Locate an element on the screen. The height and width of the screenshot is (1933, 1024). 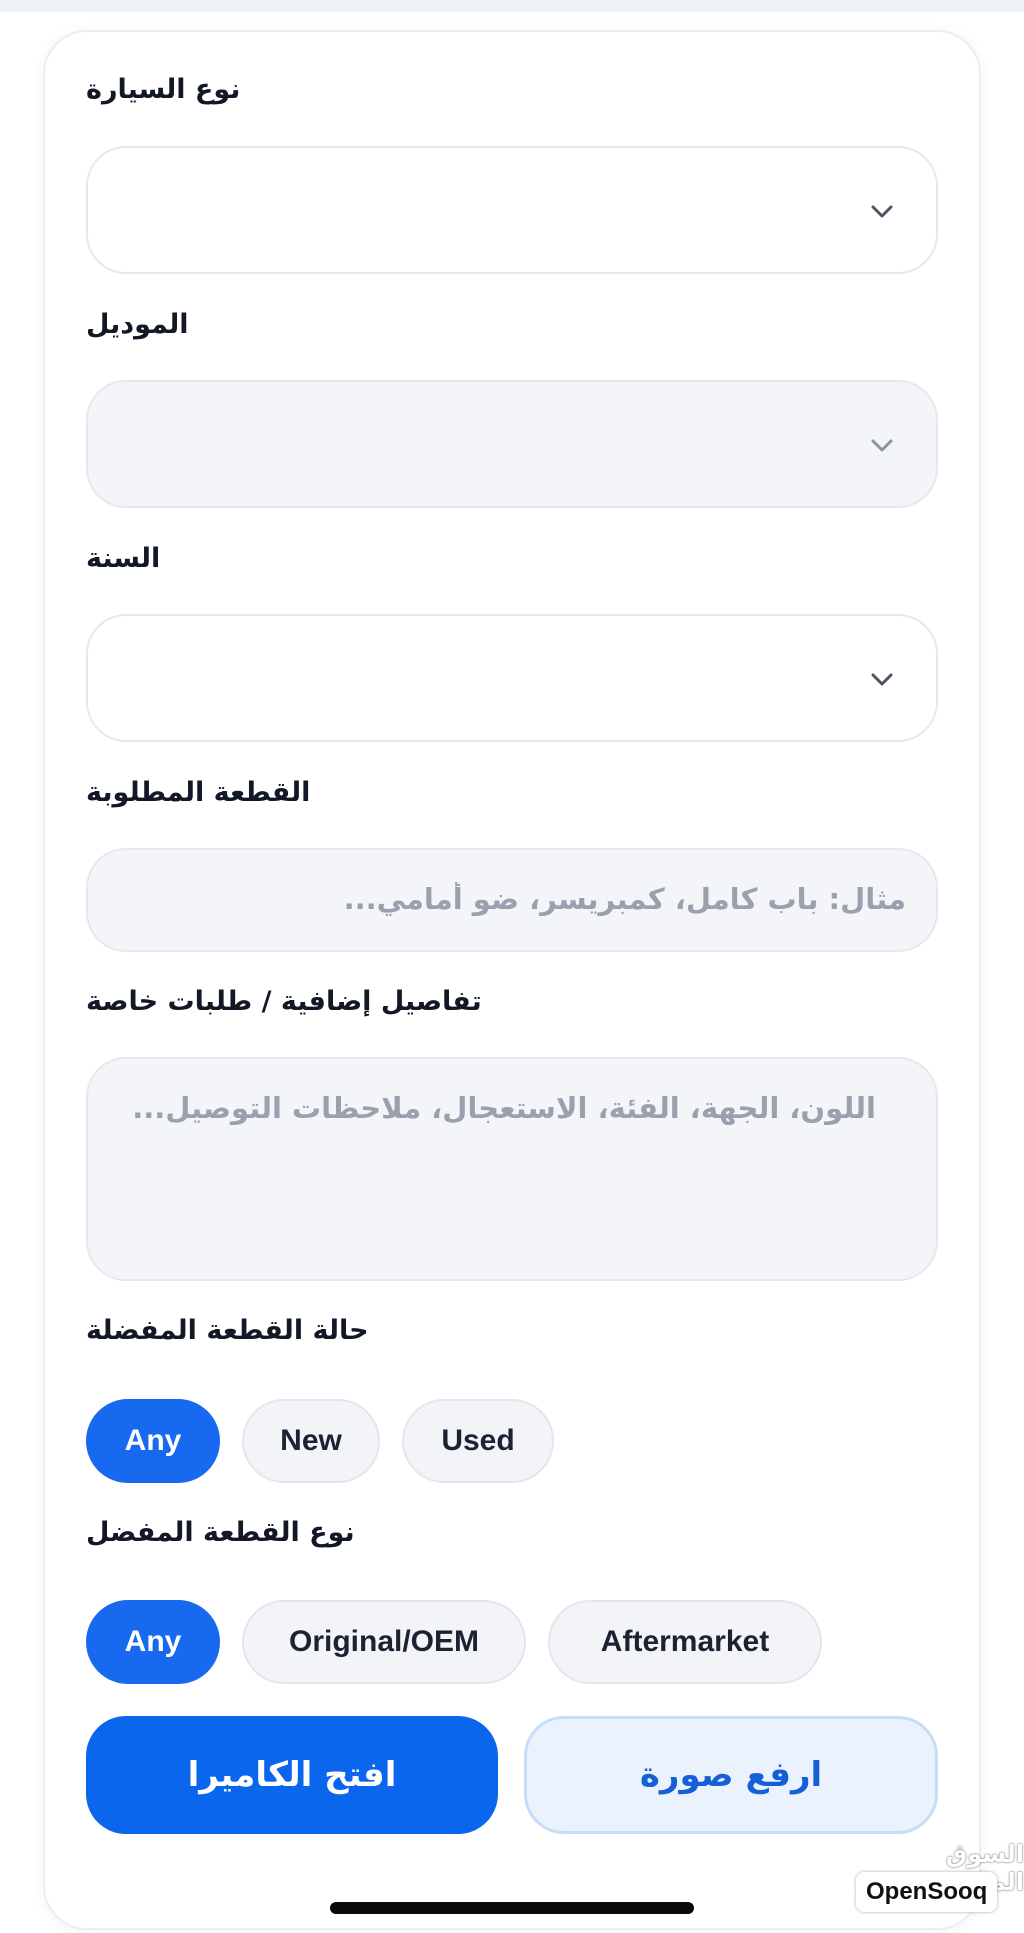
condition-option-used: Used is located at coordinates (478, 1441).